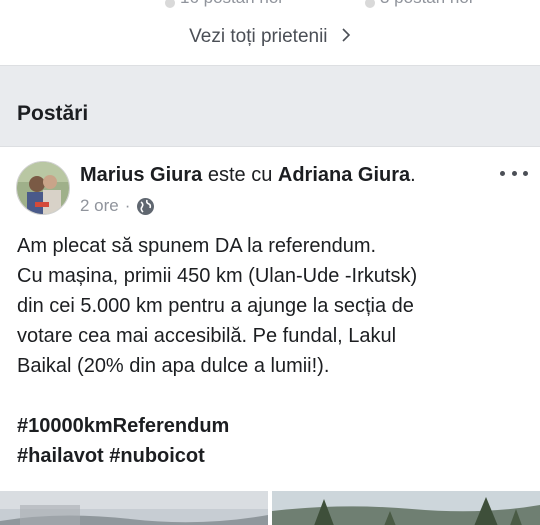 This screenshot has width=540, height=525. Describe the element at coordinates (173, 366) in the screenshot. I see `post-text-line: Baikal (20% din apa dulce a lumii!).` at that location.